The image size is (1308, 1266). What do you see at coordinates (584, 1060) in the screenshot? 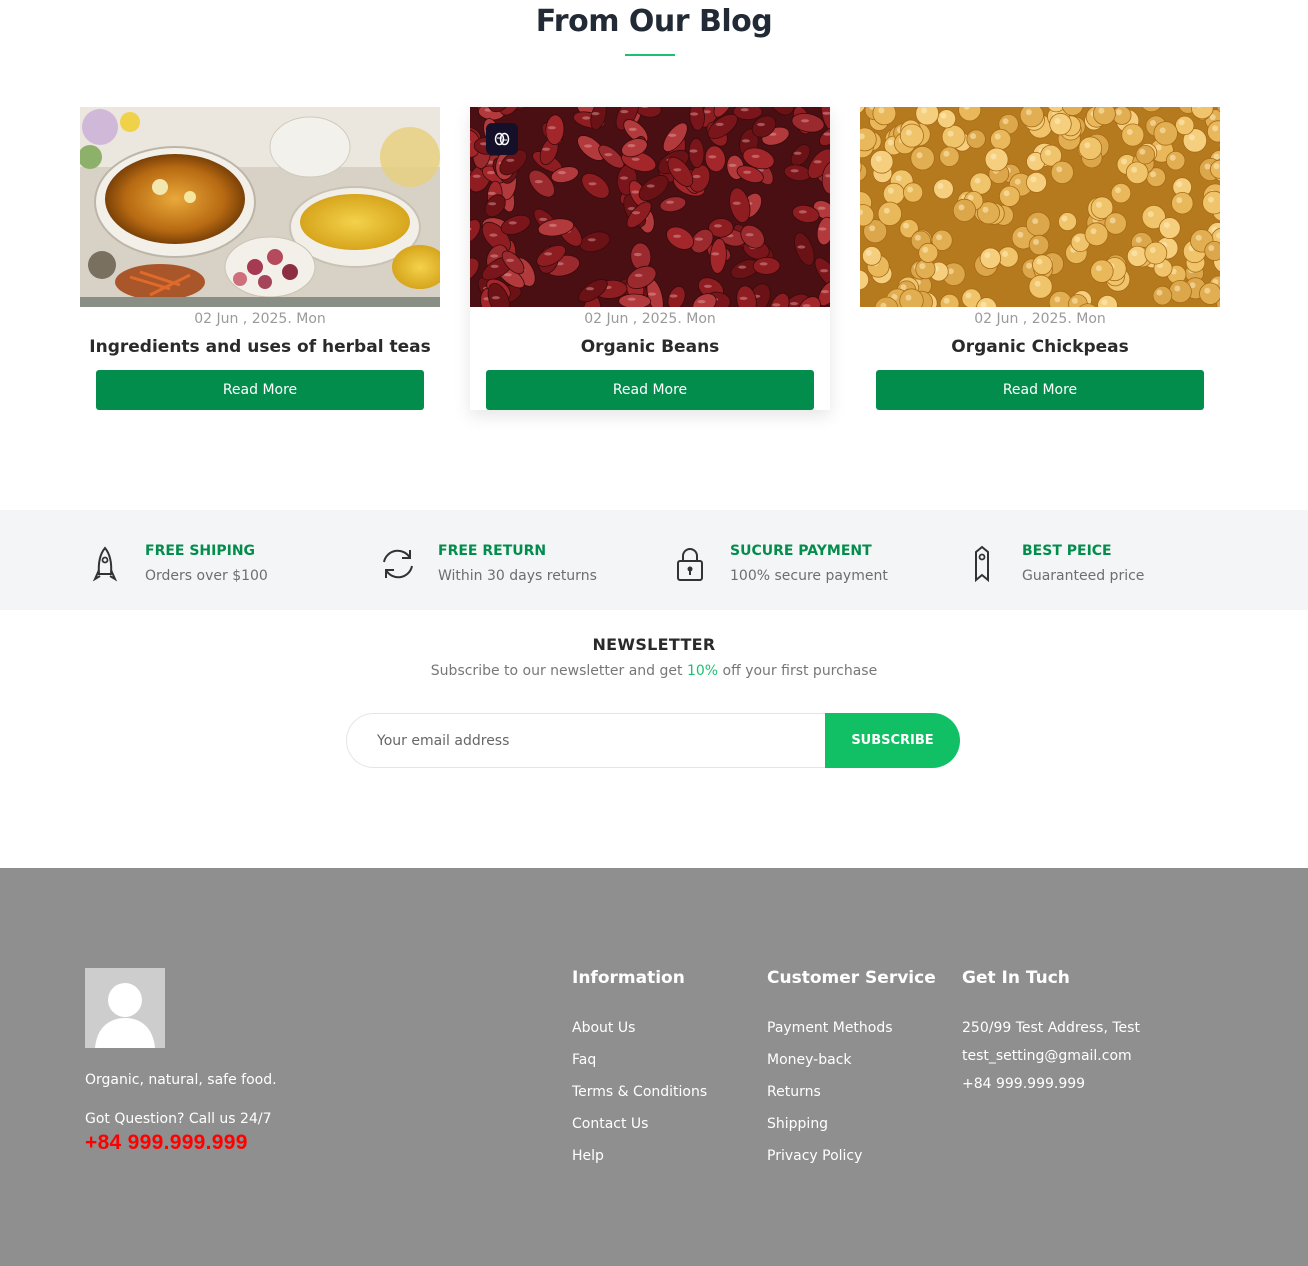
I see `footer-link-faq: Faq` at bounding box center [584, 1060].